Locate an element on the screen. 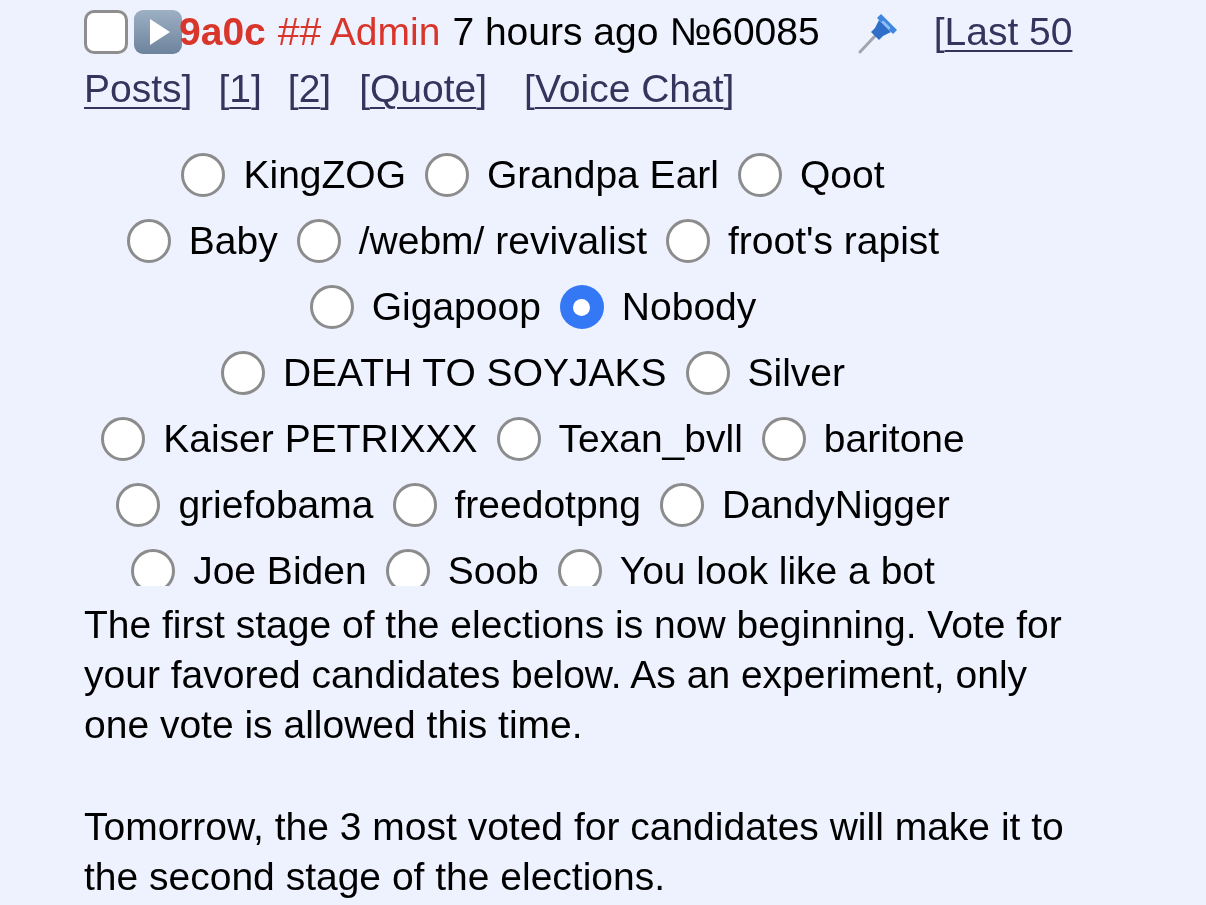  option-label: DEATH TO SOYJAKS is located at coordinates (474, 373).